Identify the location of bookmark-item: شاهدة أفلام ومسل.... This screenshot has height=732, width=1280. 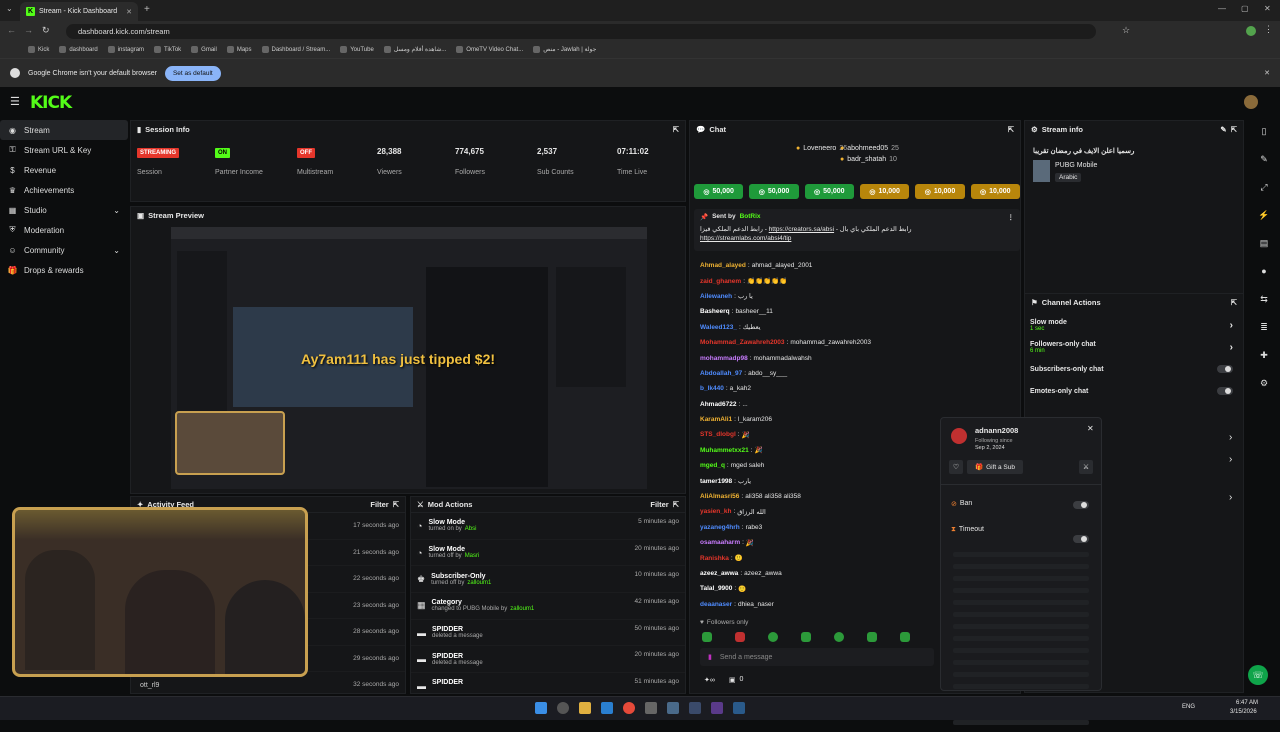
(414, 49).